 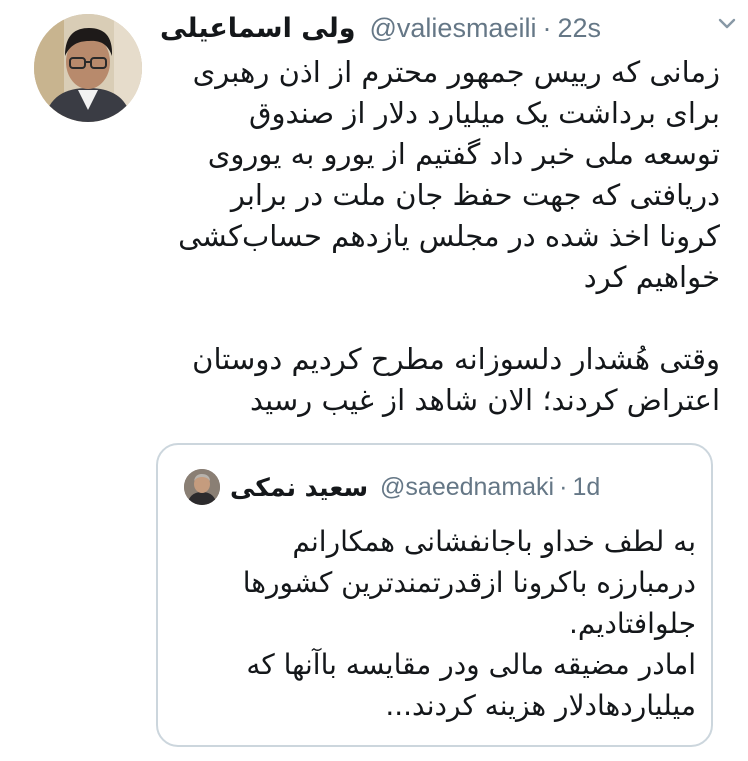 I want to click on quoted-author-name: سعید نمکی, so click(x=299, y=487).